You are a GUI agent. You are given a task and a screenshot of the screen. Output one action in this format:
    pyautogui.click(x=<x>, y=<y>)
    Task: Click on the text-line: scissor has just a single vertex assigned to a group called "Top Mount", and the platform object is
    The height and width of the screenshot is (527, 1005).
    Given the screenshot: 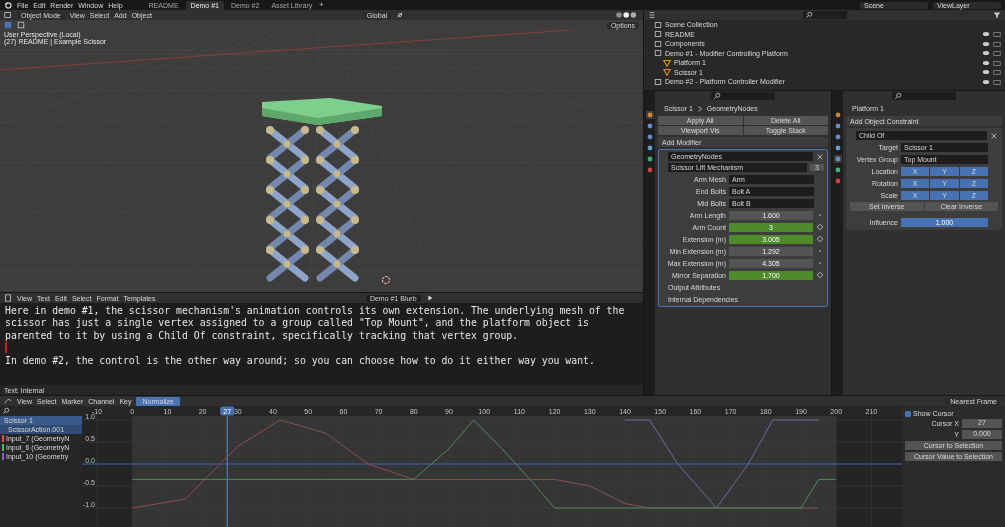 What is the action you would take?
    pyautogui.click(x=297, y=323)
    